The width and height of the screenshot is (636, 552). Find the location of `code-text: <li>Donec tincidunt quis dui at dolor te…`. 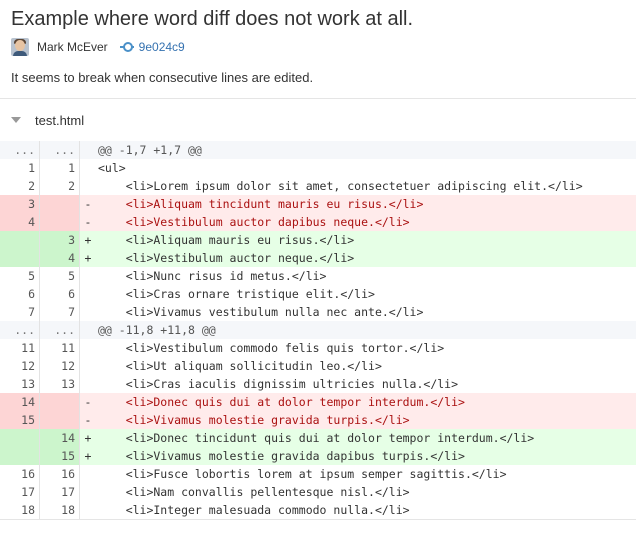

code-text: <li>Donec tincidunt quis dui at dolor te… is located at coordinates (316, 438).